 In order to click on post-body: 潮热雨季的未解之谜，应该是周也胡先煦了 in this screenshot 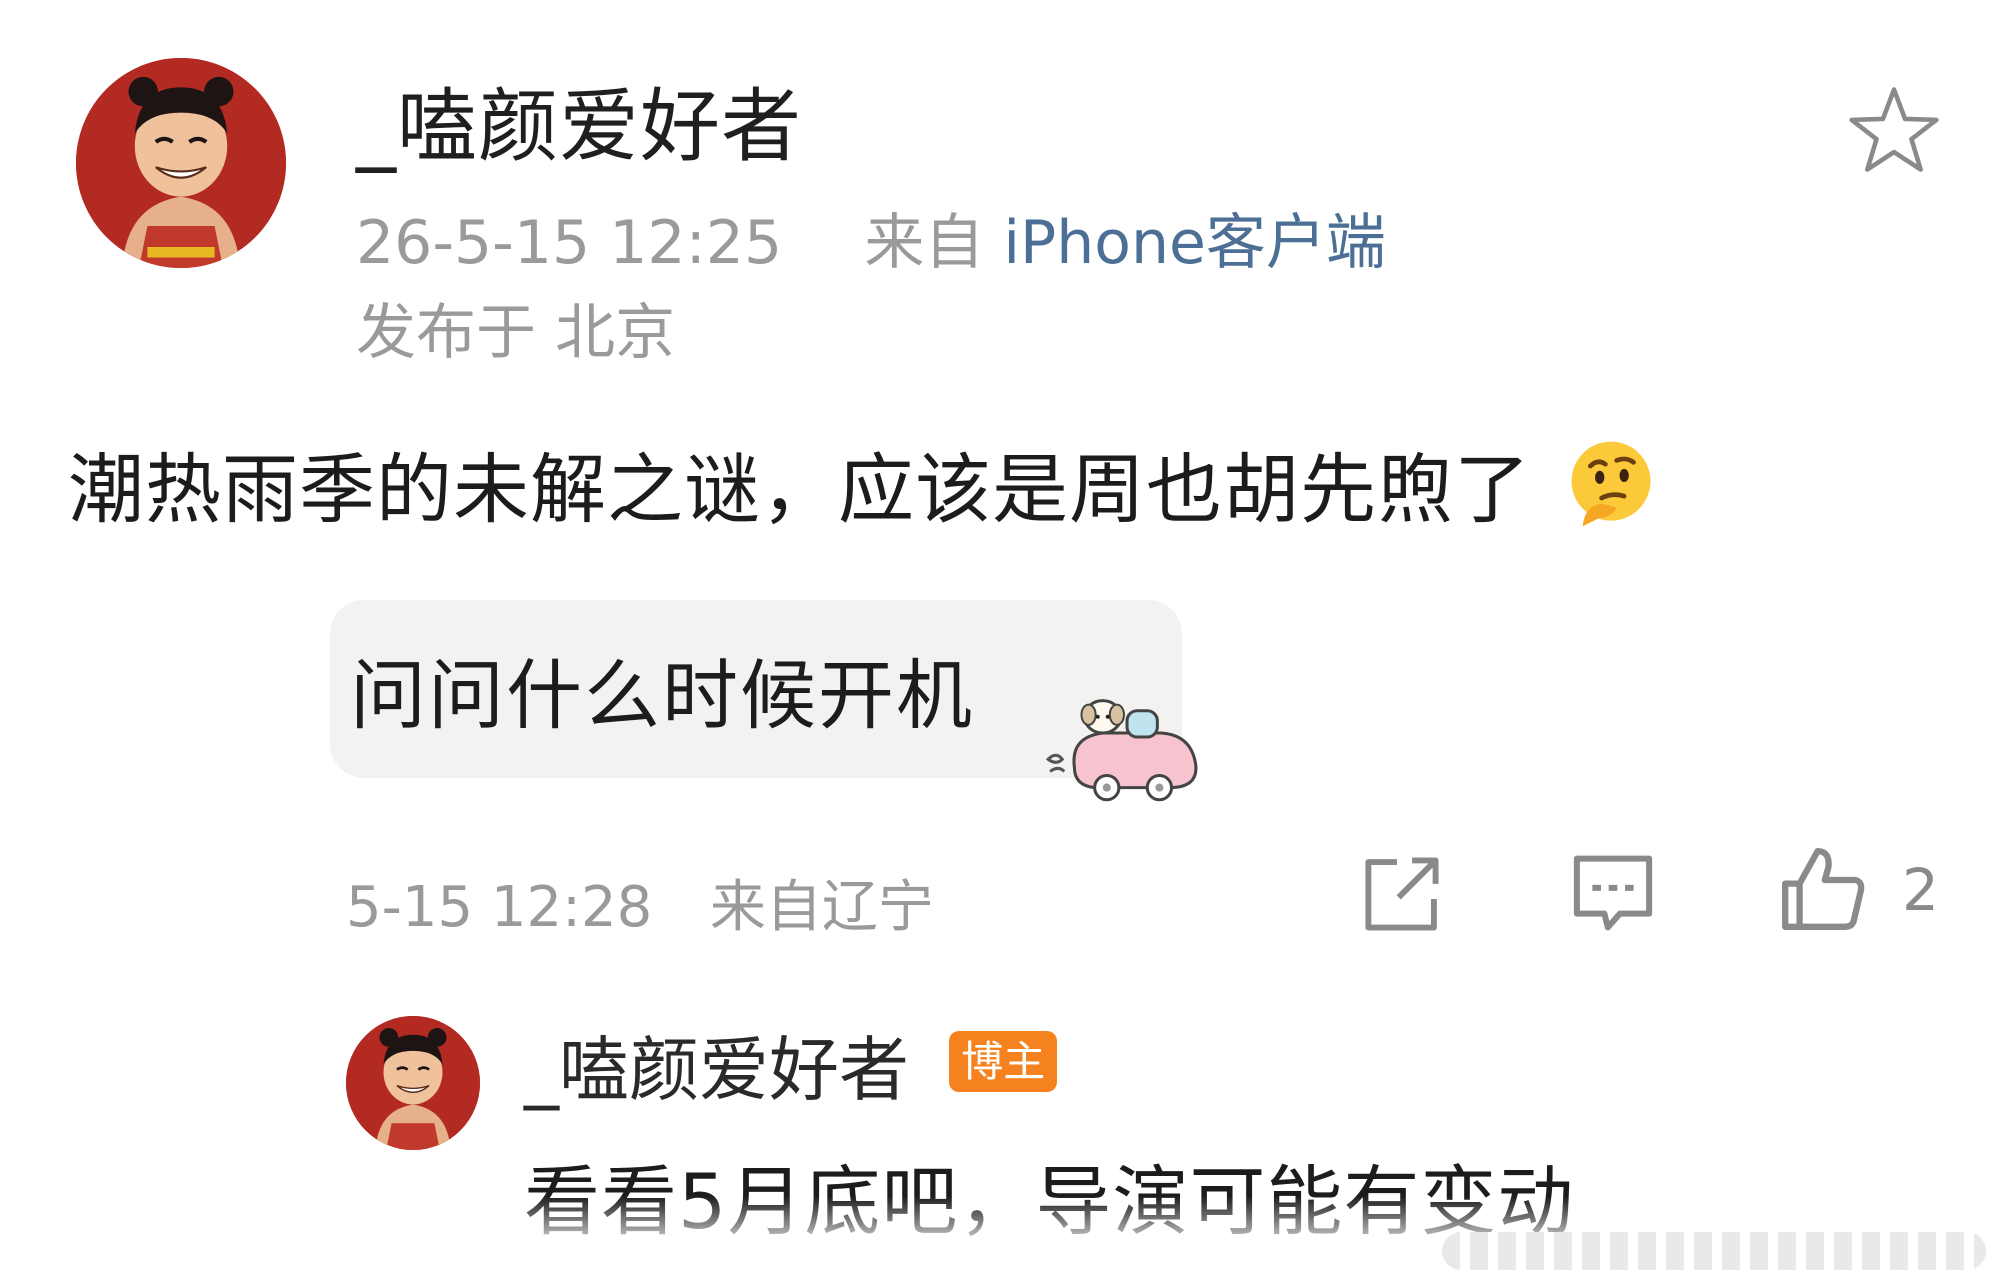, I will do `click(799, 489)`.